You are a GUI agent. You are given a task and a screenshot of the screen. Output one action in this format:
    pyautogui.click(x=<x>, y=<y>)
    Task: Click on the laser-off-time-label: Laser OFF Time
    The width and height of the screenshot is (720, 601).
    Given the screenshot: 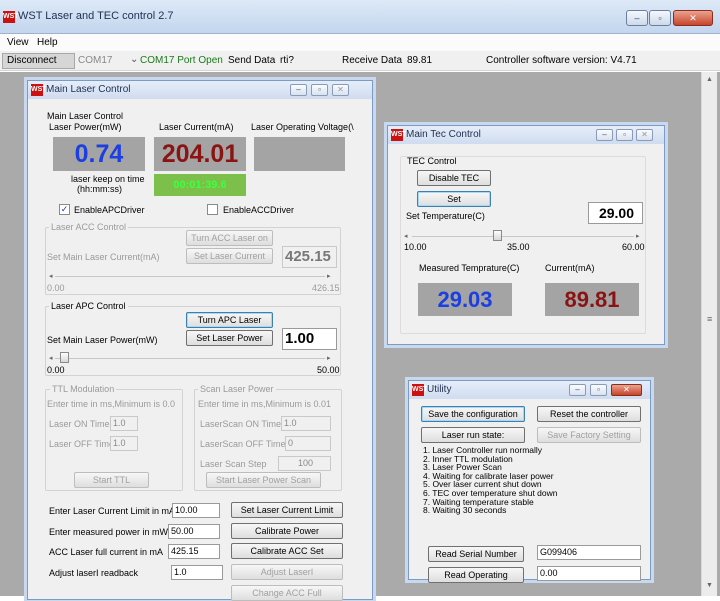 What is the action you would take?
    pyautogui.click(x=82, y=444)
    